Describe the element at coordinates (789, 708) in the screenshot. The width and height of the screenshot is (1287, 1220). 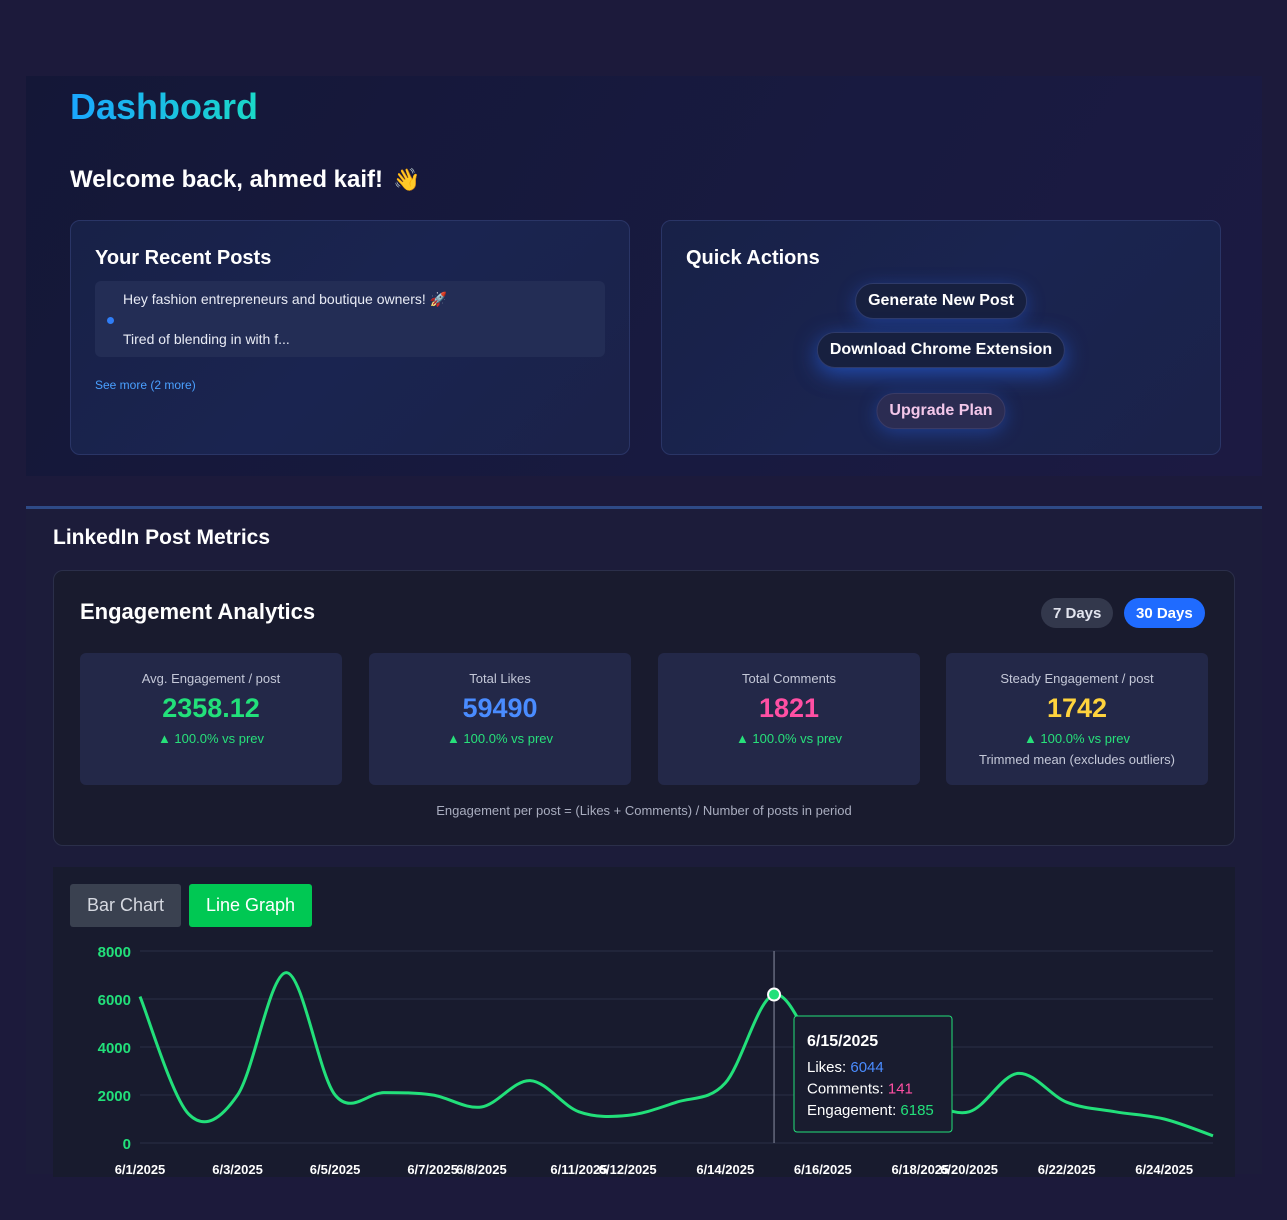
I see `stat-value: 1821` at that location.